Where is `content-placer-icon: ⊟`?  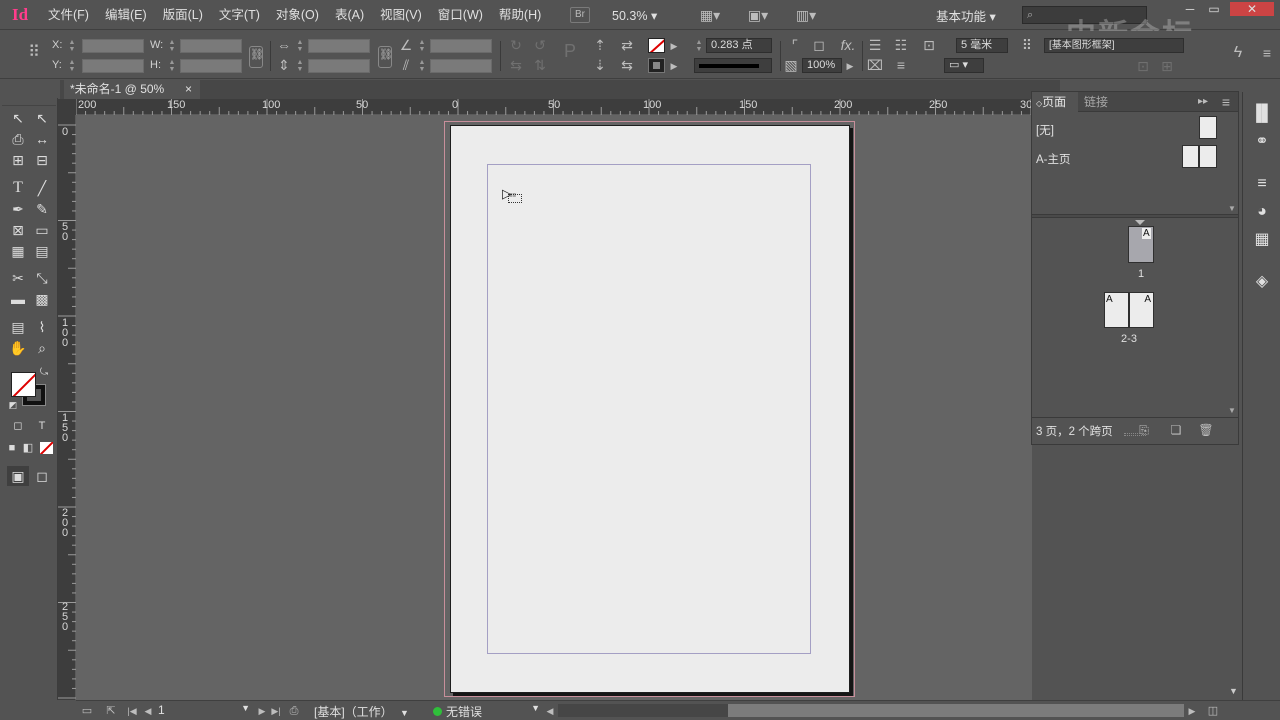
content-placer-icon: ⊟ is located at coordinates (42, 160).